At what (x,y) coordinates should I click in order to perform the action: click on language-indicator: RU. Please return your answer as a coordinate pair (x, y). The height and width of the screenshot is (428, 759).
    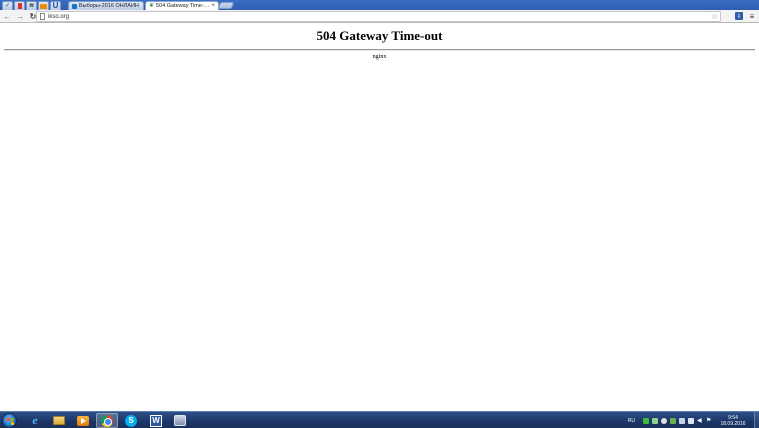
    Looking at the image, I should click on (631, 421).